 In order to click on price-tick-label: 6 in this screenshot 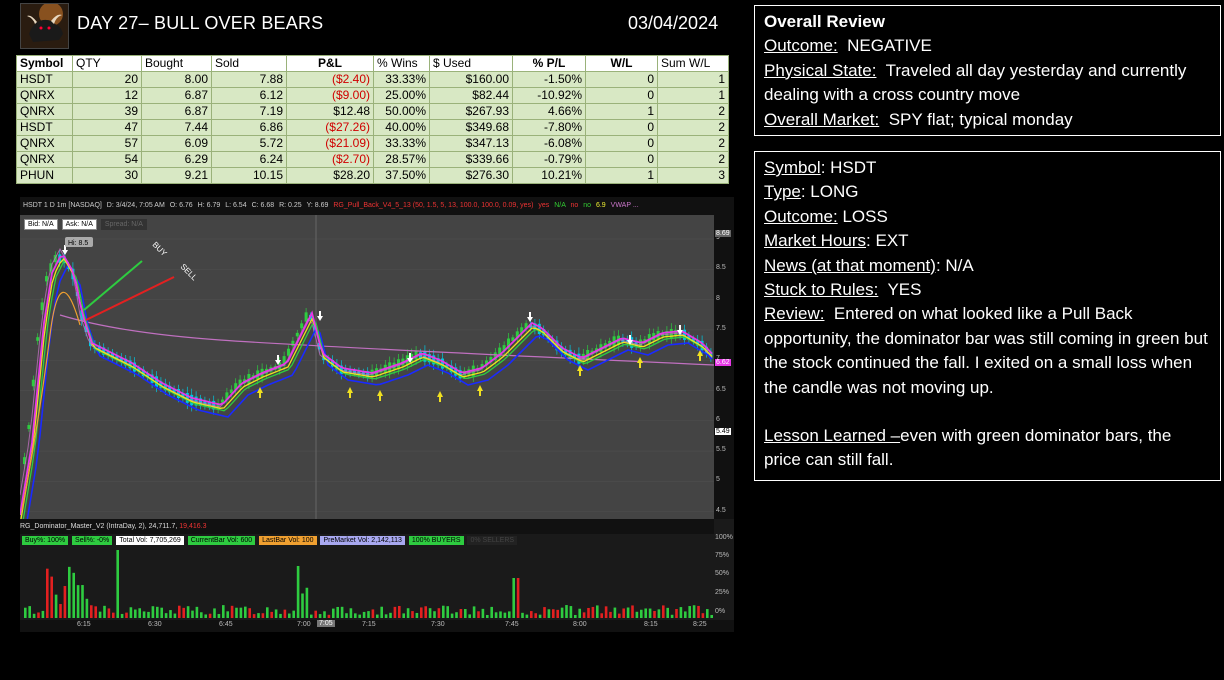, I will do `click(718, 419)`.